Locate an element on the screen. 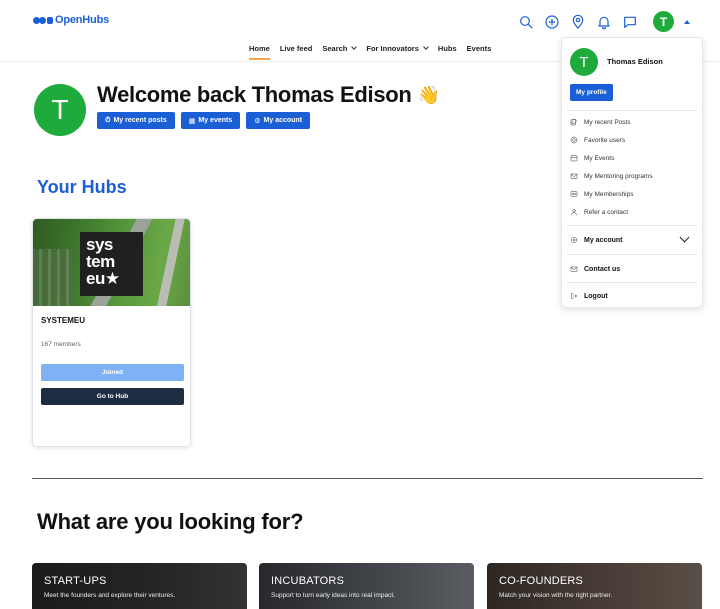 This screenshot has width=720, height=609. plus-circle-icon is located at coordinates (552, 22).